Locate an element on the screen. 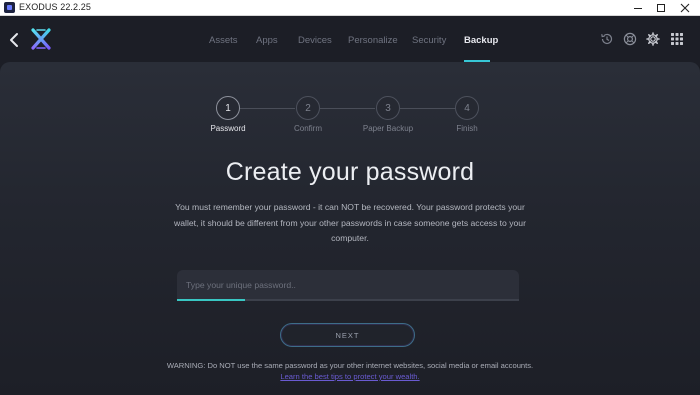  password-strength-fill is located at coordinates (211, 300).